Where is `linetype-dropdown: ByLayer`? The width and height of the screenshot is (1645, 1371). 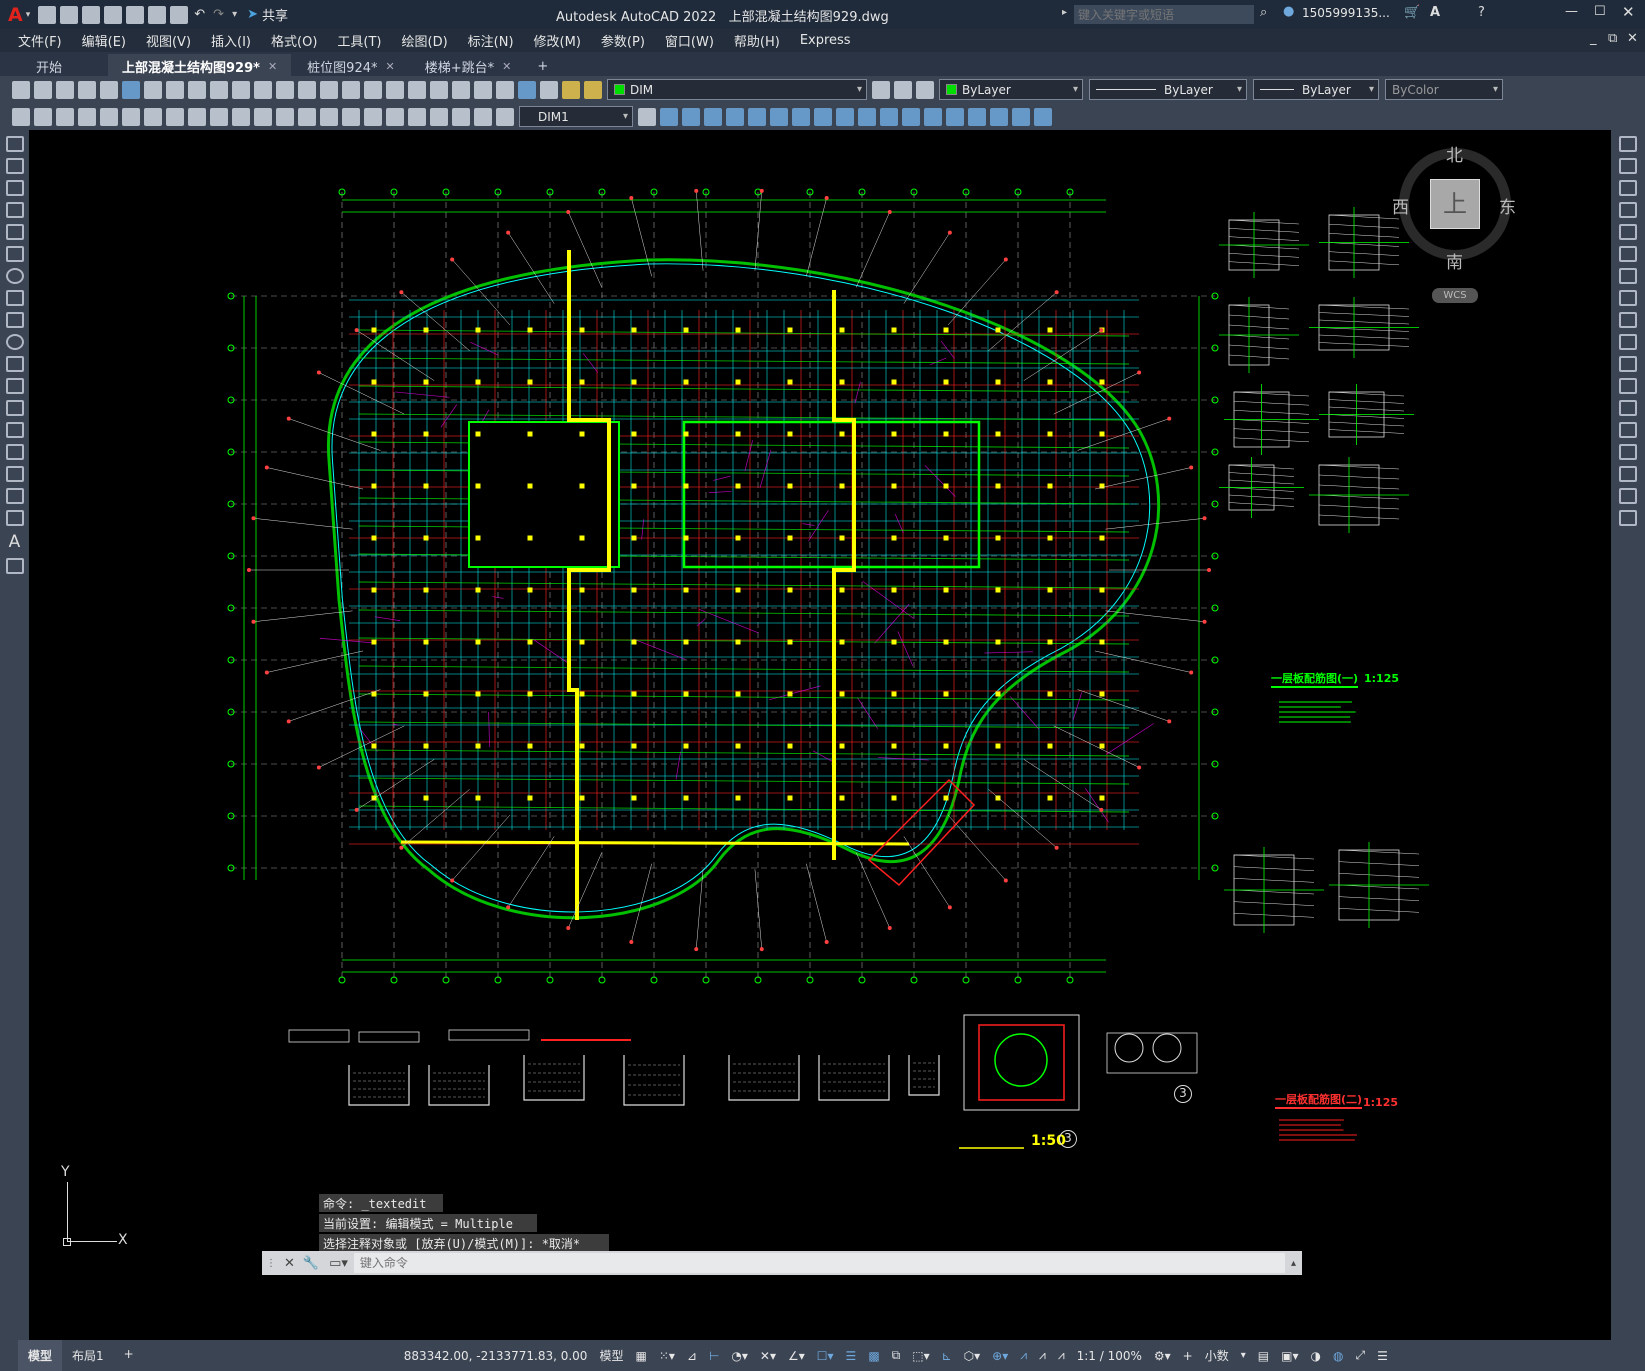 linetype-dropdown: ByLayer is located at coordinates (1168, 89).